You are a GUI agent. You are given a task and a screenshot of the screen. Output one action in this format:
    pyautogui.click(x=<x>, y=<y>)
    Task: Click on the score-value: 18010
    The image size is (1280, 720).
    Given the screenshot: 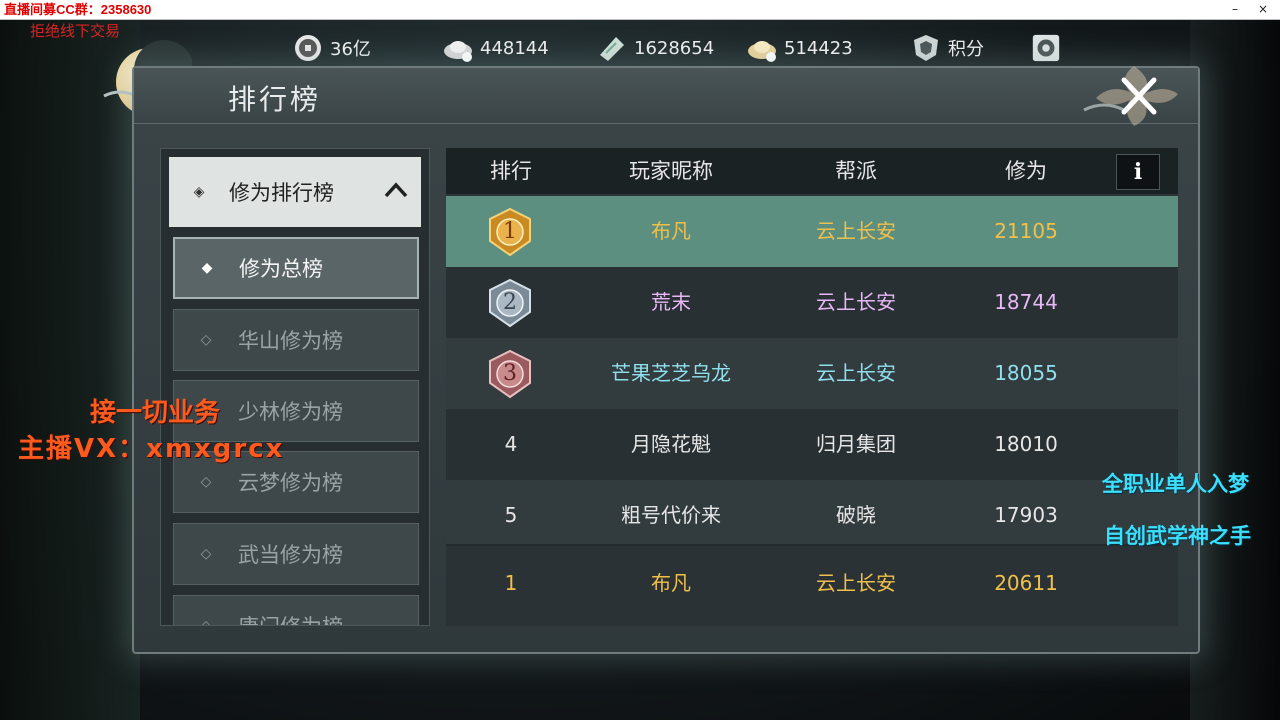 What is the action you would take?
    pyautogui.click(x=1026, y=444)
    